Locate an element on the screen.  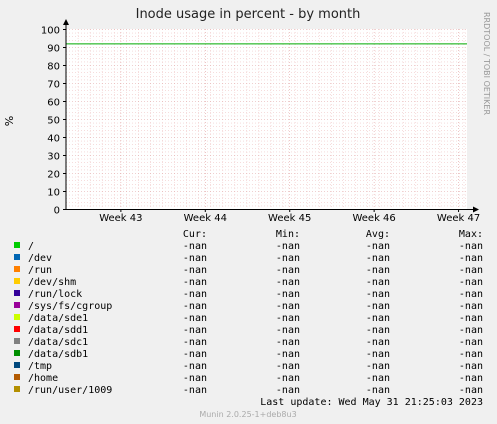
y-tick-label: 100 is located at coordinates (50, 31).